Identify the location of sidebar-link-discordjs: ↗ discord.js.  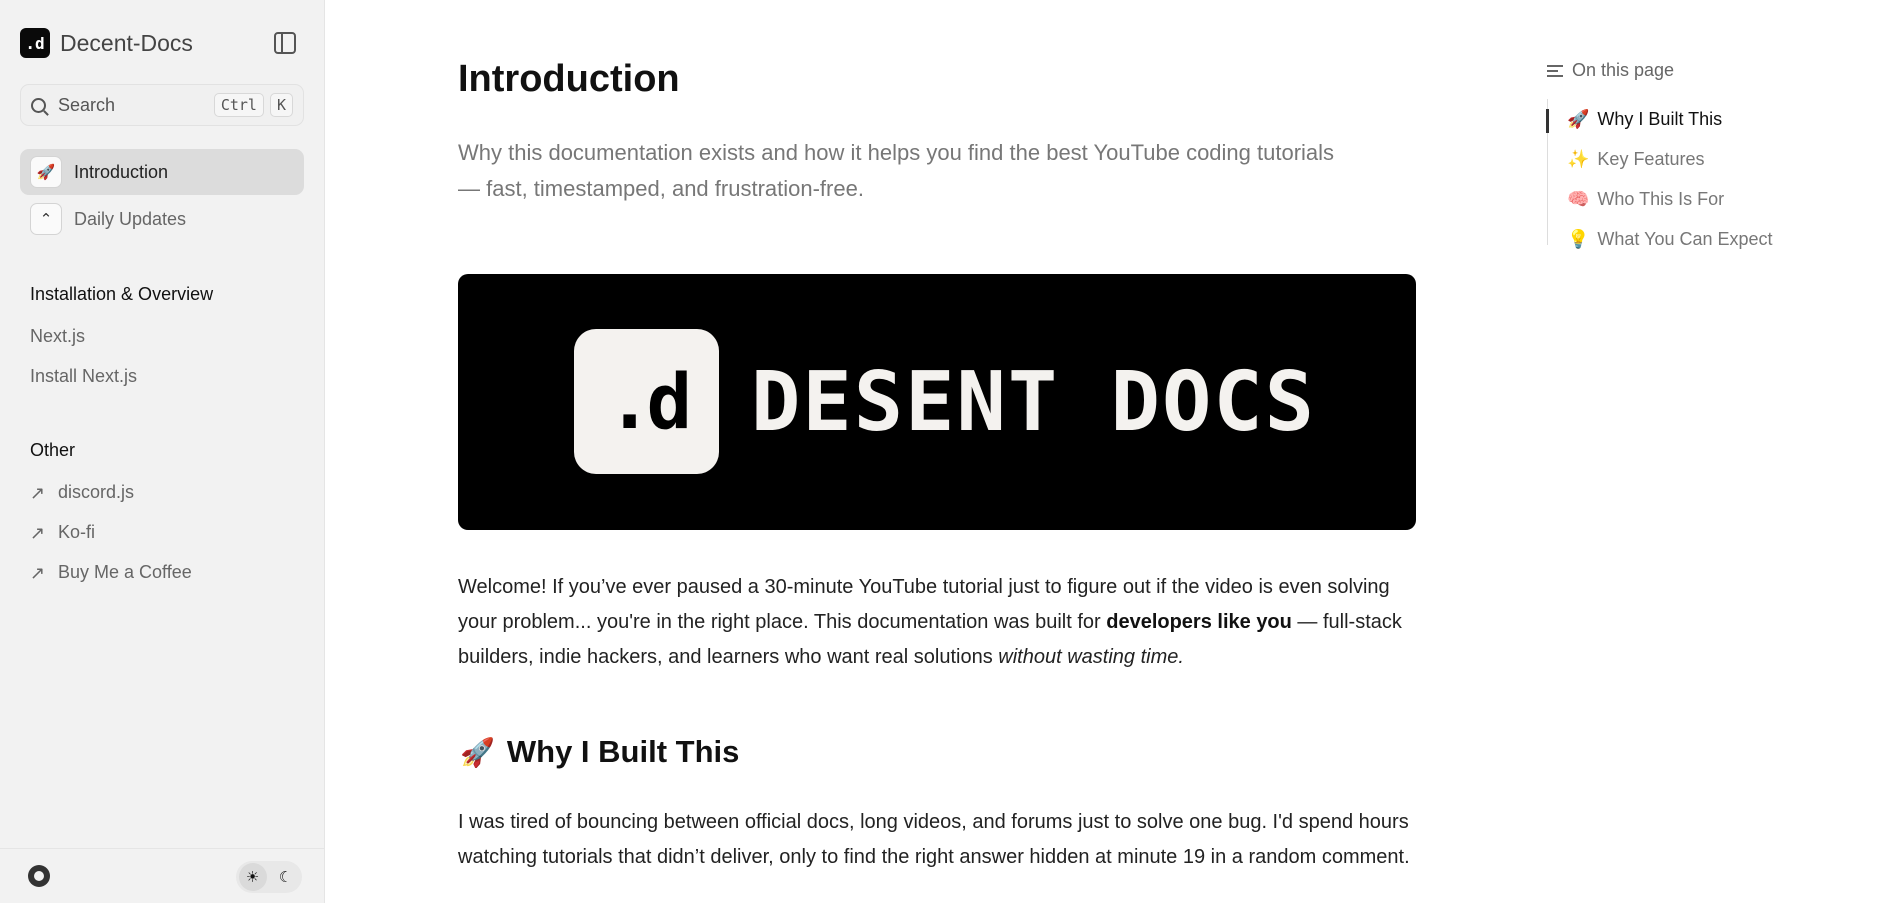
(82, 492).